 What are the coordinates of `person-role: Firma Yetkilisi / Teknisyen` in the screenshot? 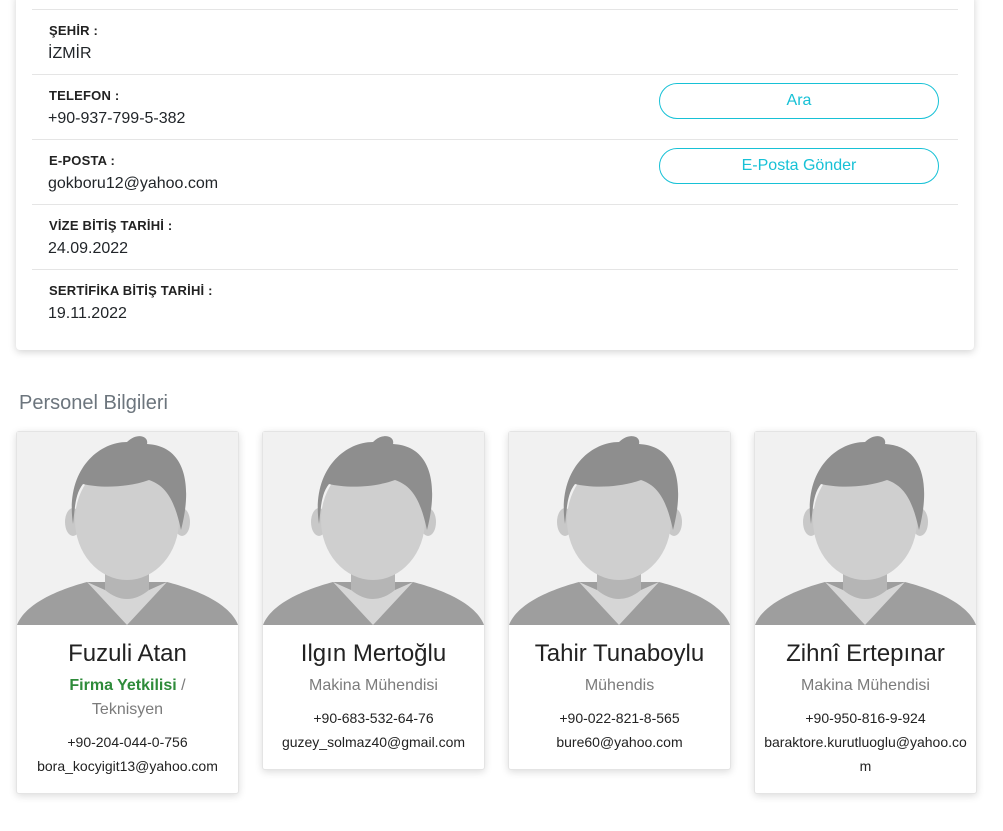 It's located at (127, 698).